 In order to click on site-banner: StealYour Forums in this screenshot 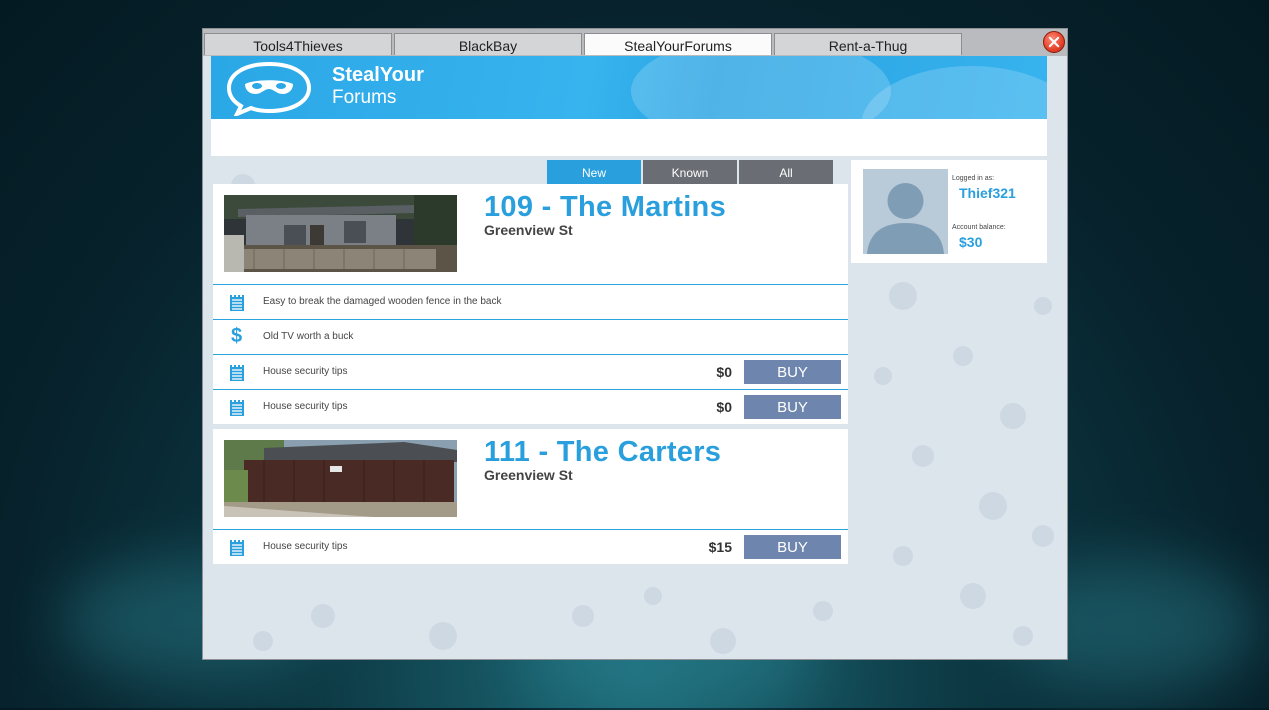, I will do `click(629, 87)`.